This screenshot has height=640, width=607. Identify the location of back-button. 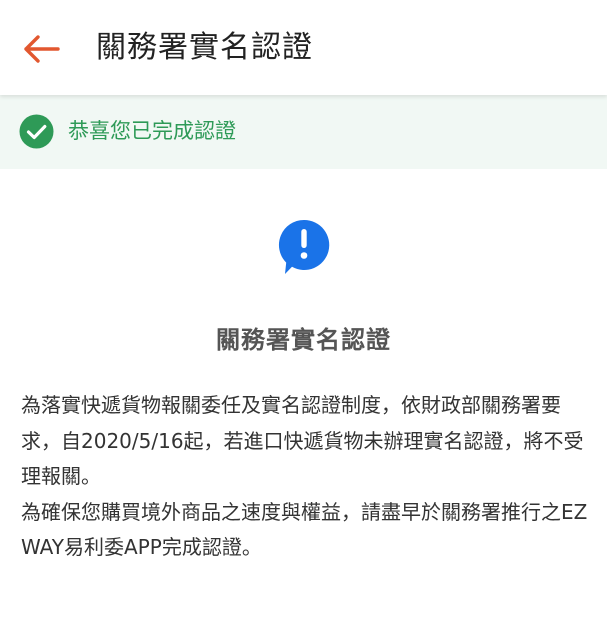
(40, 50).